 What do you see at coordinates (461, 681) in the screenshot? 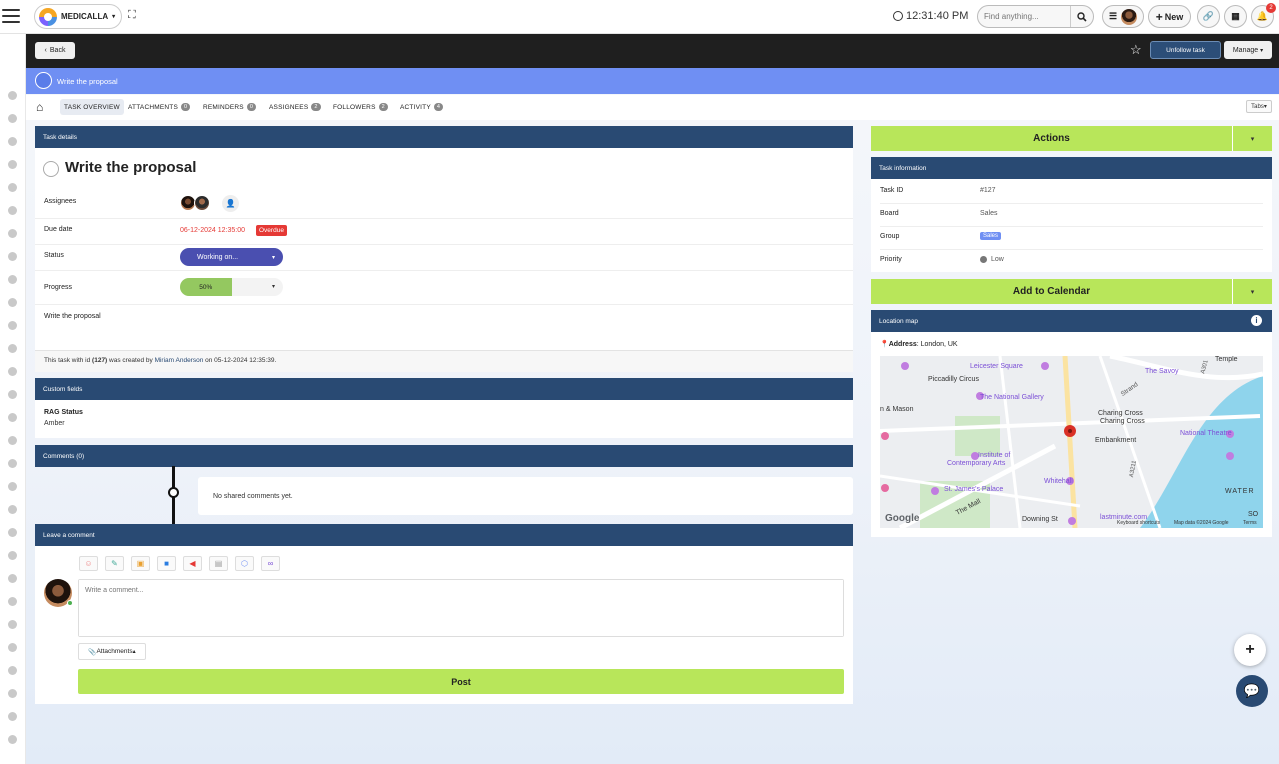
I see `post-button: Post` at bounding box center [461, 681].